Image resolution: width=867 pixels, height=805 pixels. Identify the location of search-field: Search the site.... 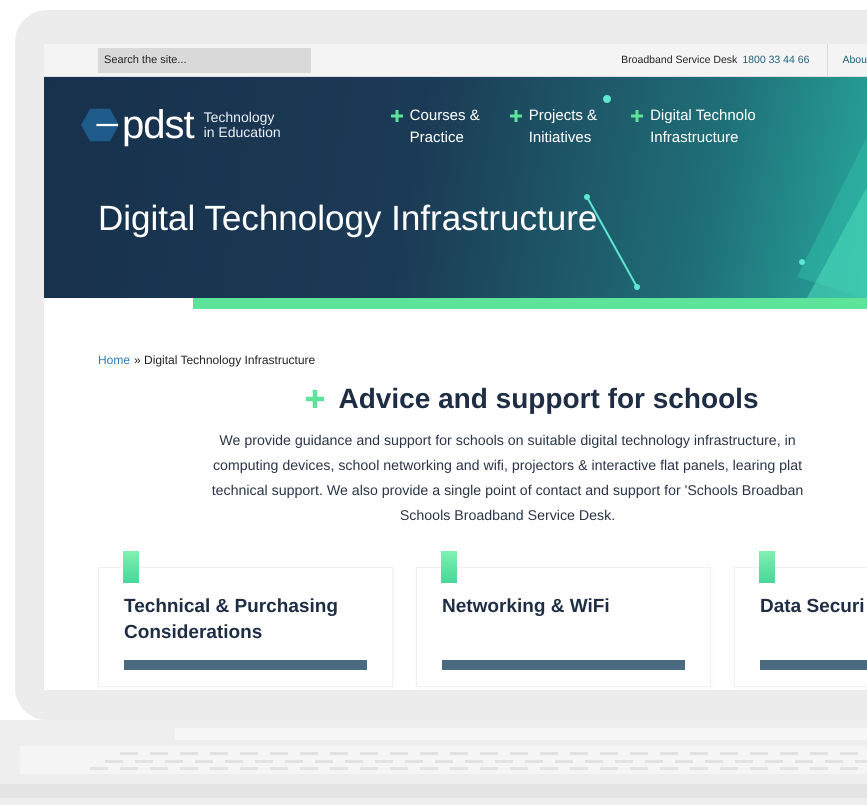
(204, 60).